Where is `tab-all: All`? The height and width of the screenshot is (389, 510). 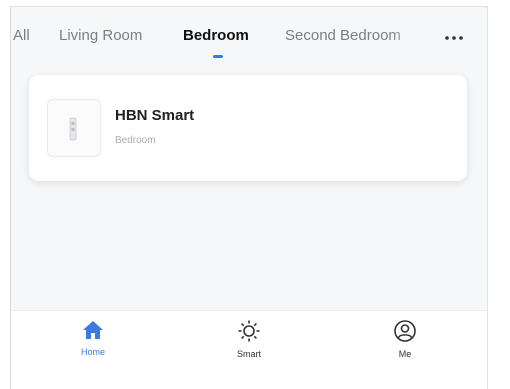 tab-all: All is located at coordinates (21, 35).